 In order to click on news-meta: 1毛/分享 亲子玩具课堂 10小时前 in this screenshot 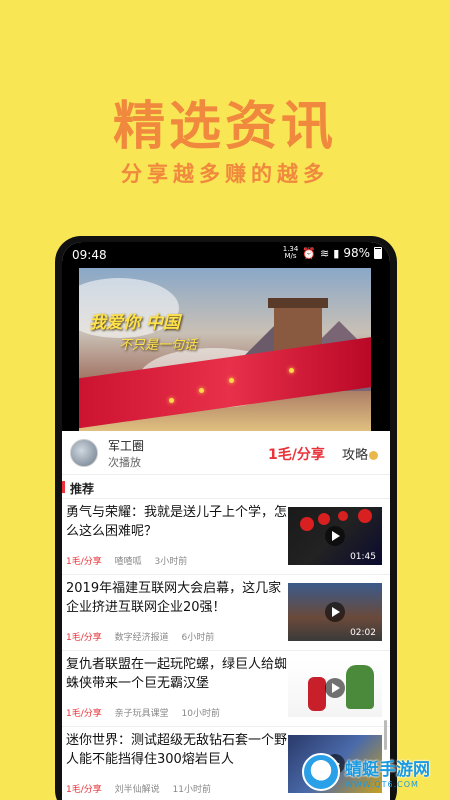, I will do `click(148, 712)`.